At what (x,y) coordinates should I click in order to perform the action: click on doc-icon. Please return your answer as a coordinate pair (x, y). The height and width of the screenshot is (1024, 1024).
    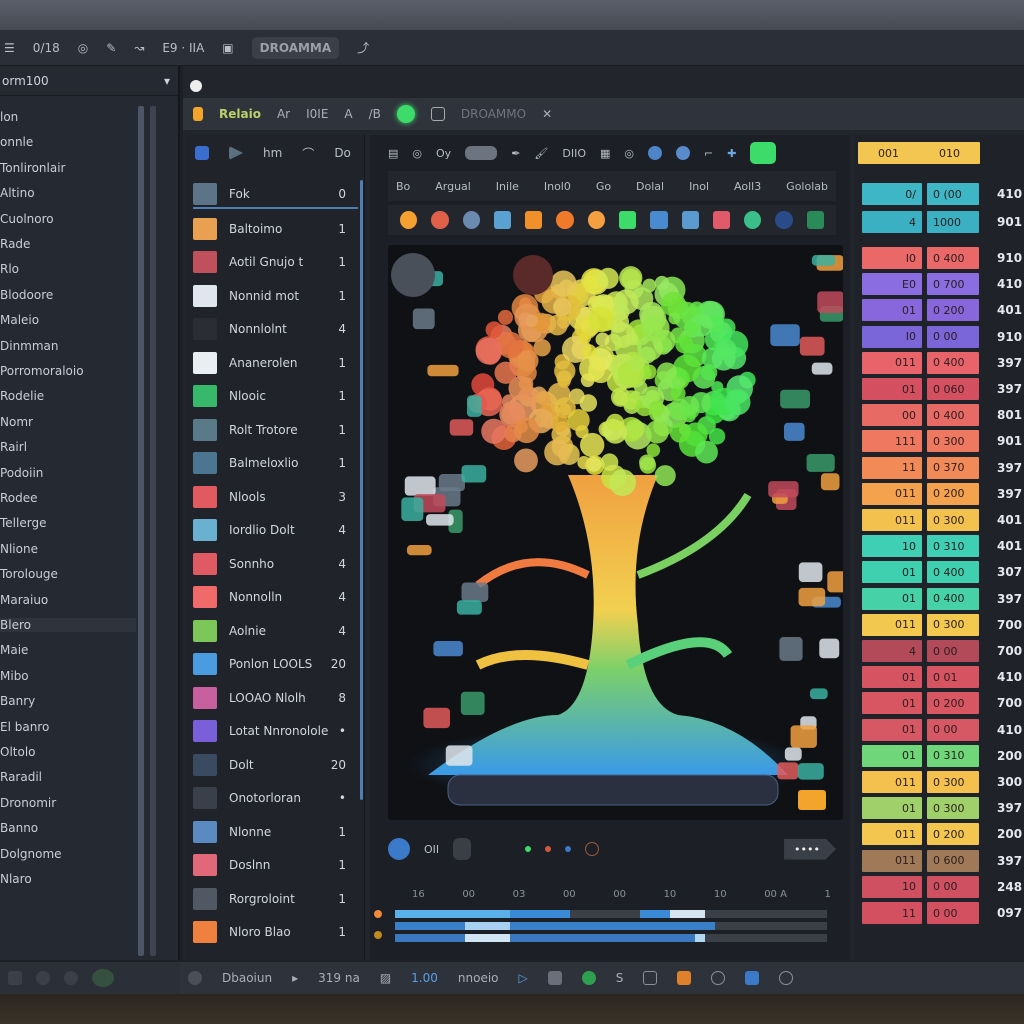
    Looking at the image, I should click on (202, 153).